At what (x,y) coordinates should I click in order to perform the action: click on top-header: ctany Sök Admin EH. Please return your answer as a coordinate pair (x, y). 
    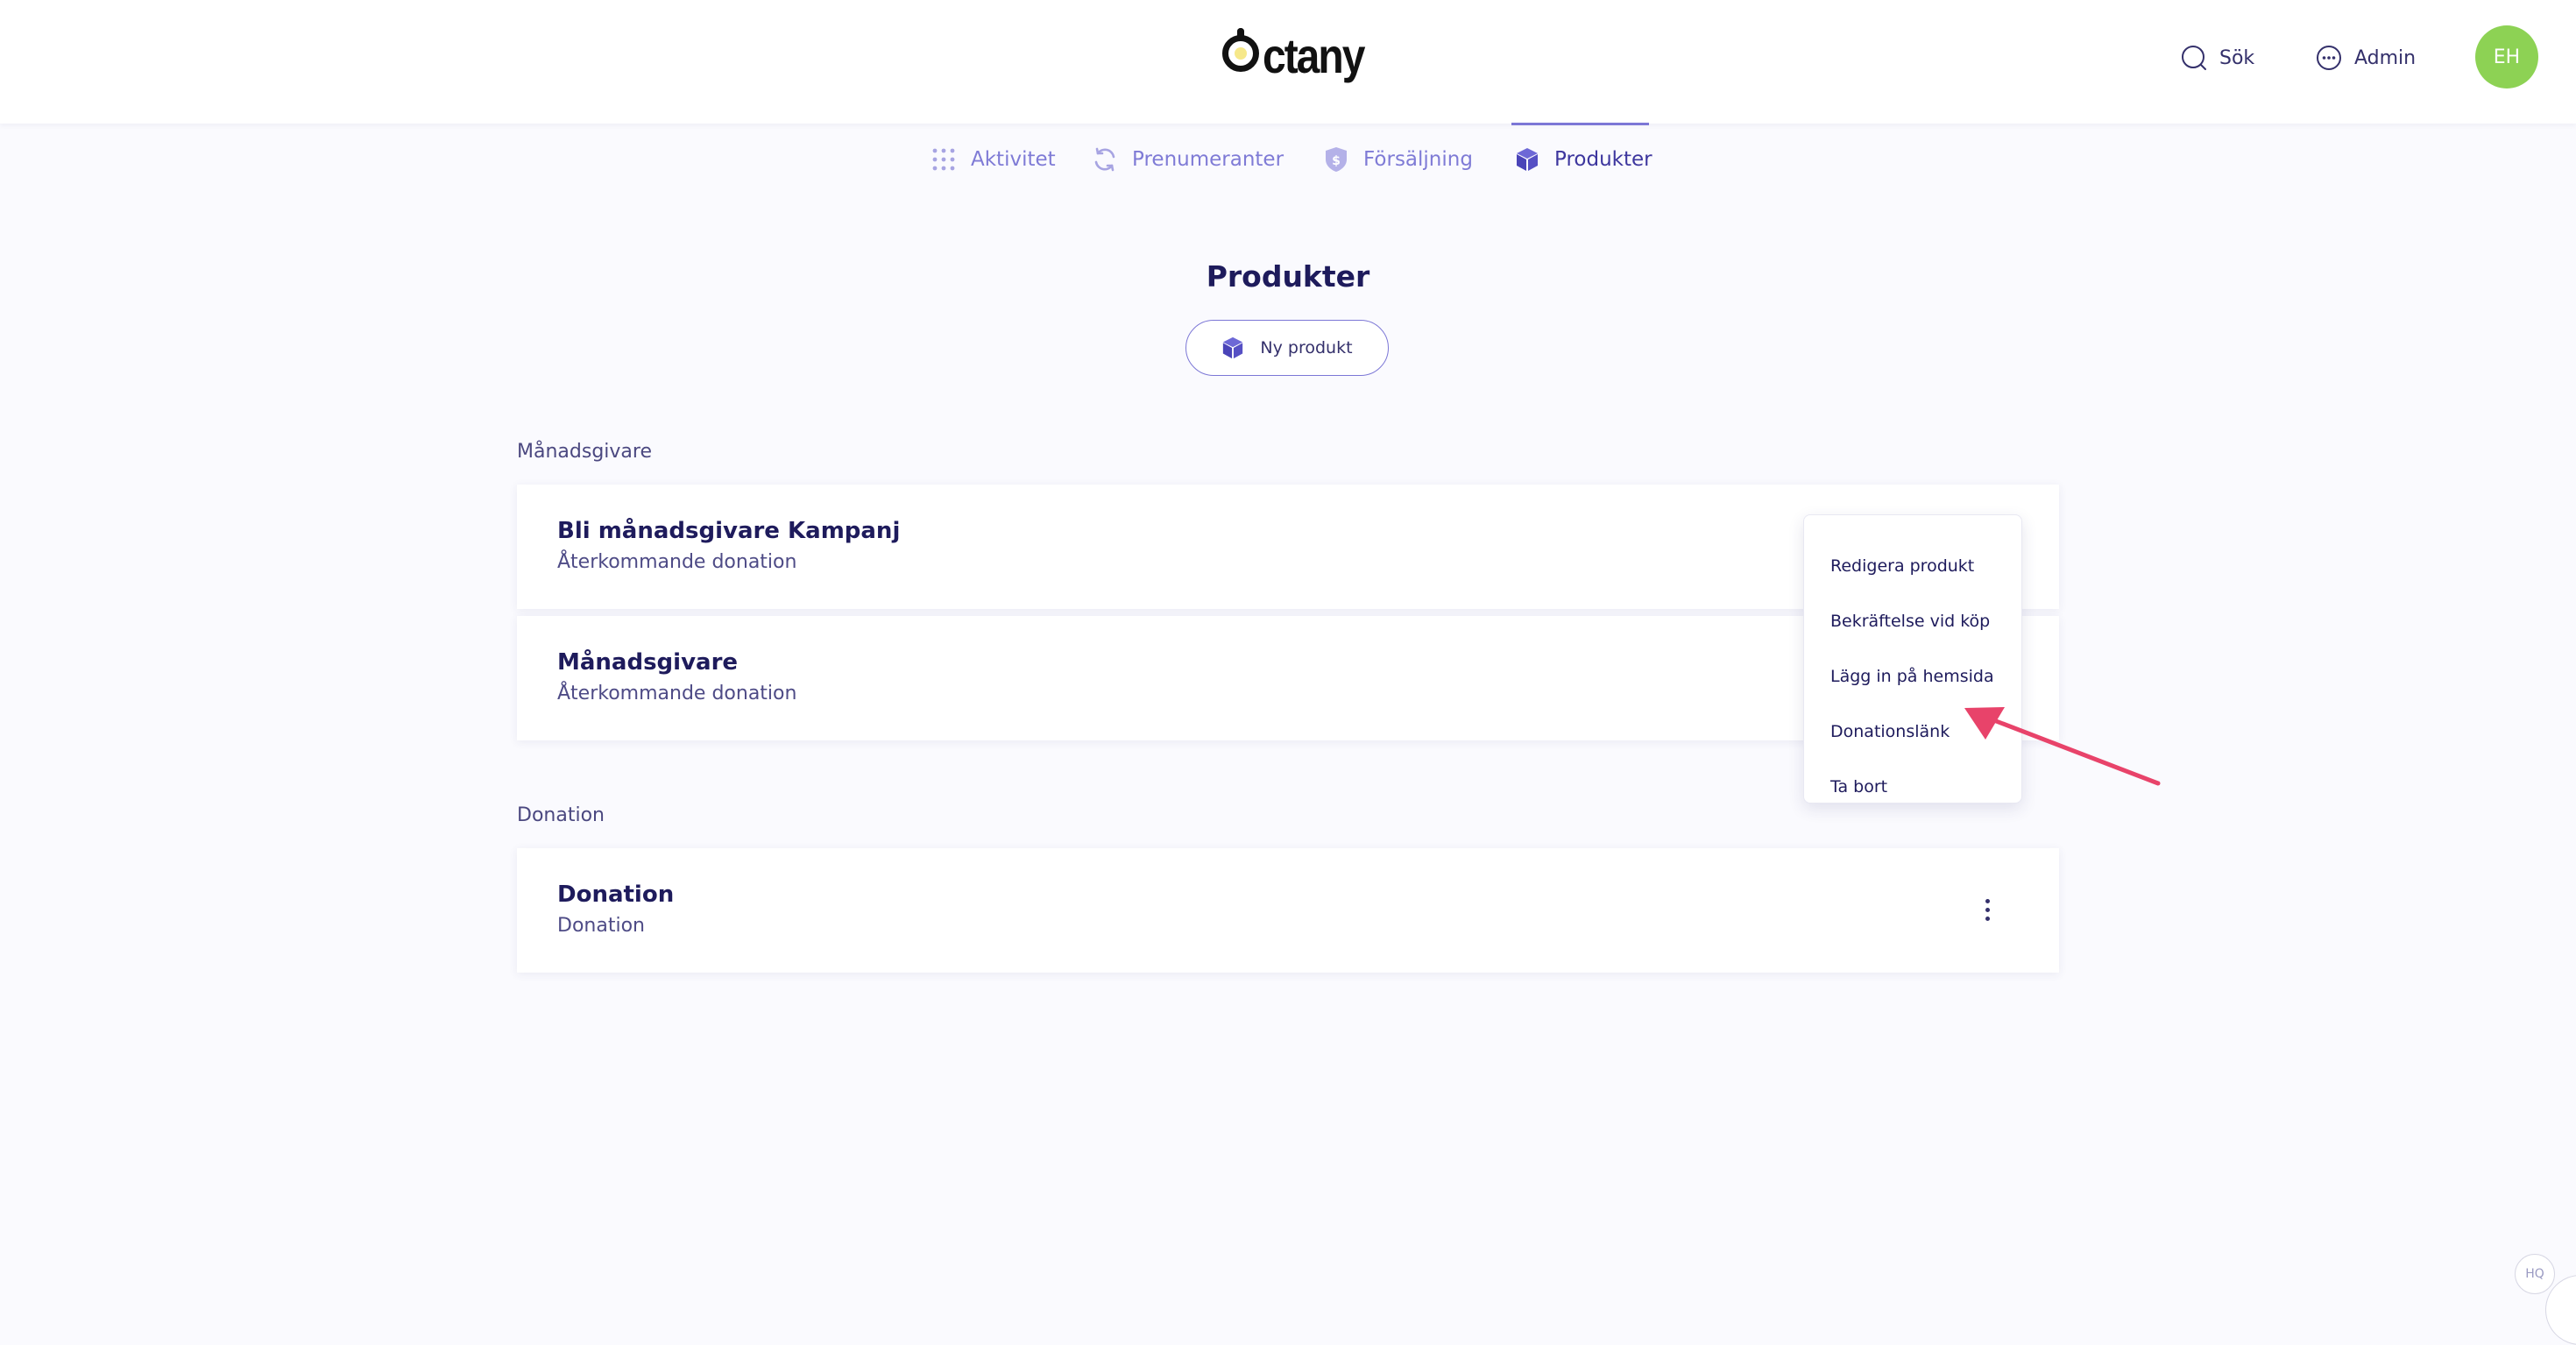
    Looking at the image, I should click on (1288, 62).